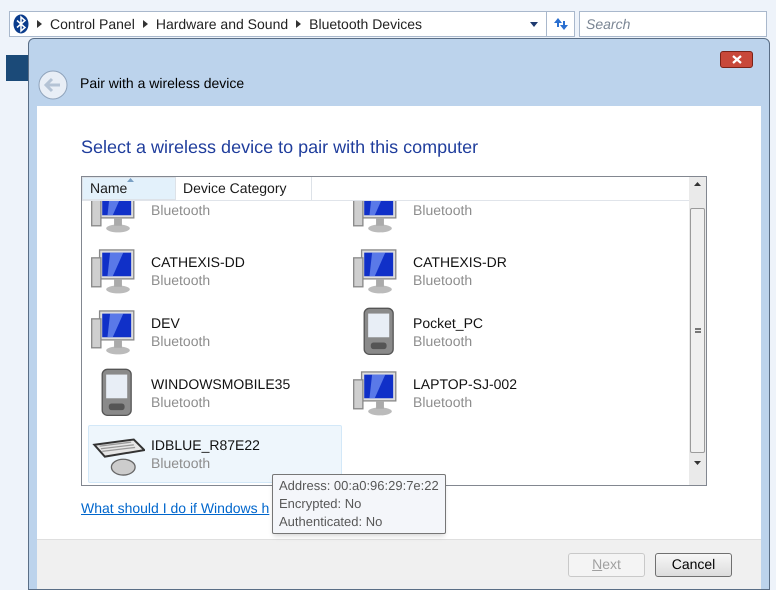 This screenshot has width=776, height=590. What do you see at coordinates (673, 24) in the screenshot?
I see `search-field: Search` at bounding box center [673, 24].